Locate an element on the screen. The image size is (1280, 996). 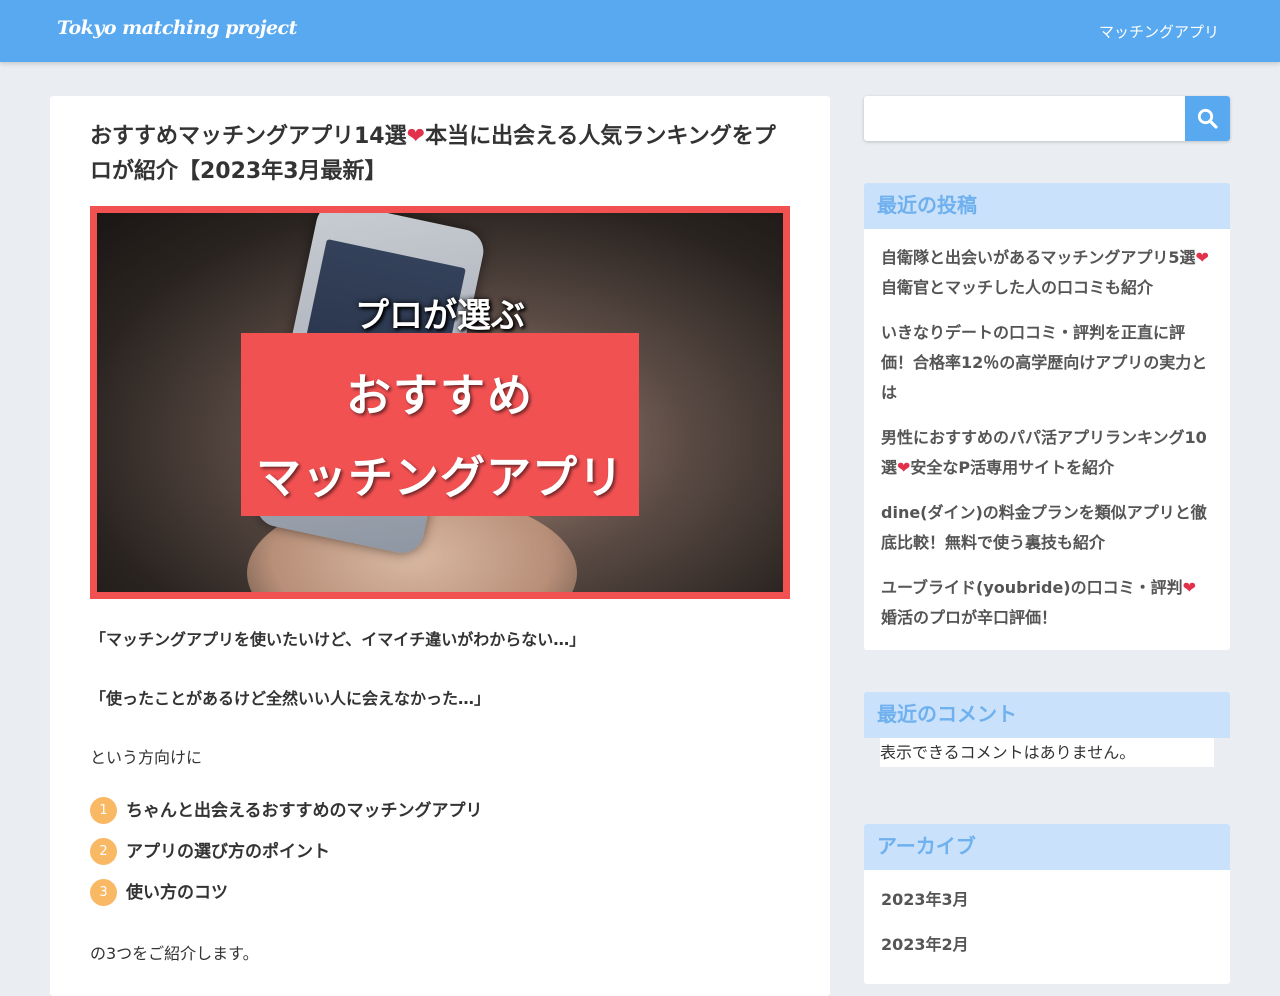
recent-post-text: 自衛官とマッチした人の口コミも紹介 is located at coordinates (1017, 287).